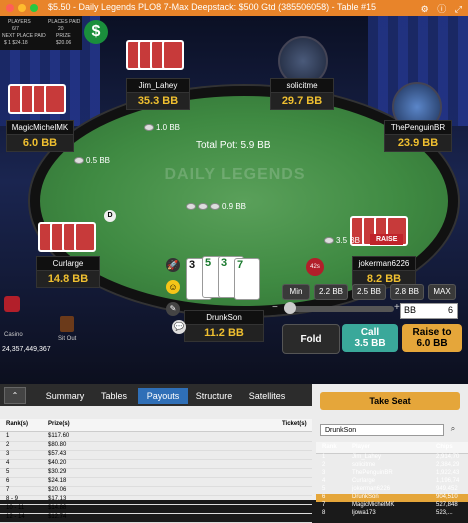  What do you see at coordinates (22, 8) in the screenshot?
I see `minimize-window-button` at bounding box center [22, 8].